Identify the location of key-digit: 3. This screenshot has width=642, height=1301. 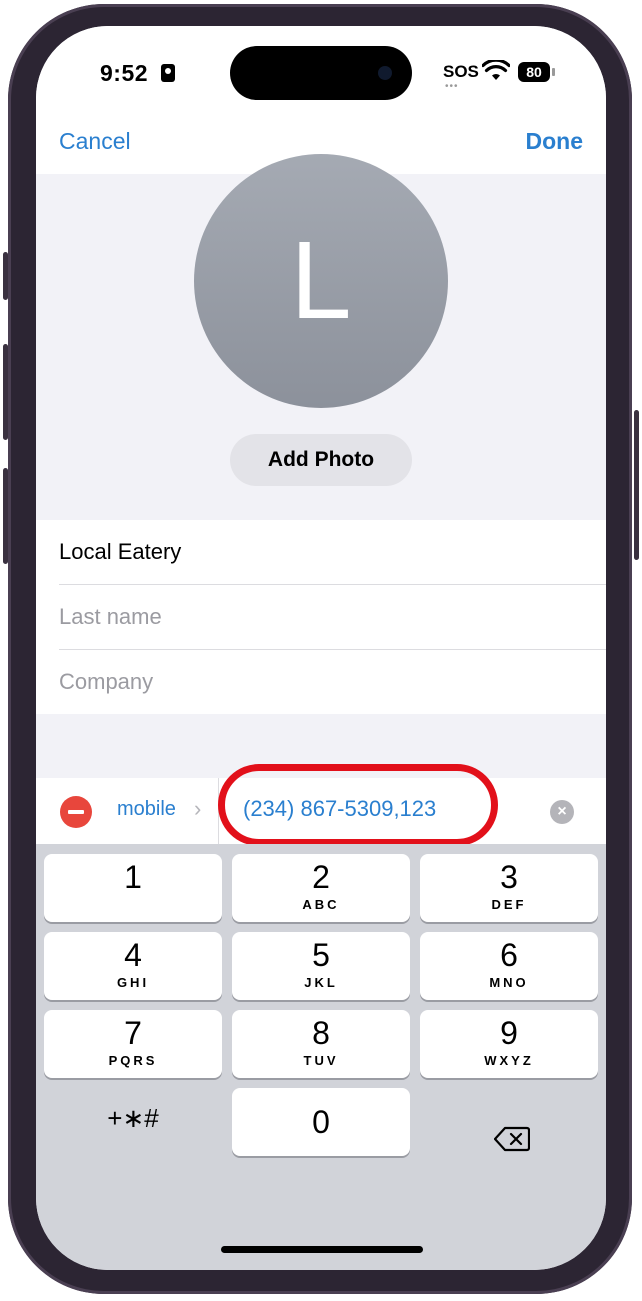
(509, 877).